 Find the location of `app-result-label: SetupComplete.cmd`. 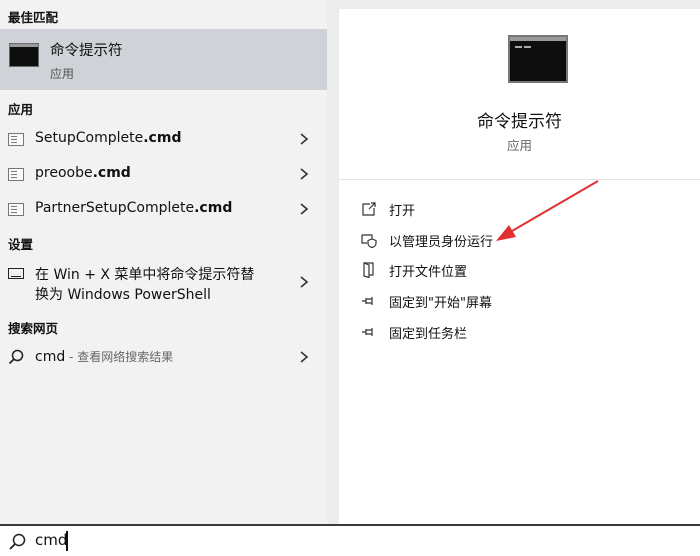

app-result-label: SetupComplete.cmd is located at coordinates (108, 138).